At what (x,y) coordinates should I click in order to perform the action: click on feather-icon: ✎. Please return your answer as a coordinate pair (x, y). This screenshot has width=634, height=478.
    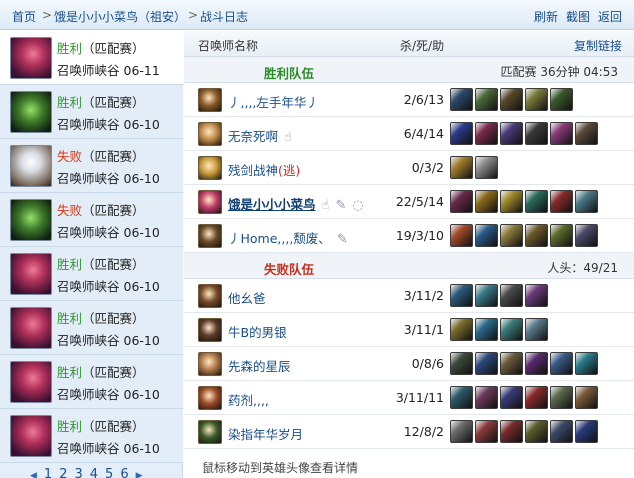
    Looking at the image, I should click on (342, 239).